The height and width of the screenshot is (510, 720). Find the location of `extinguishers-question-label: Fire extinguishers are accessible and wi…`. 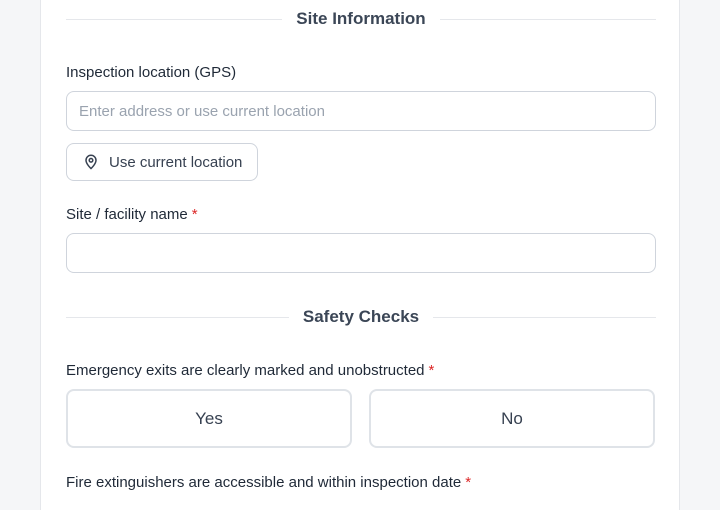

extinguishers-question-label: Fire extinguishers are accessible and wi… is located at coordinates (268, 482).